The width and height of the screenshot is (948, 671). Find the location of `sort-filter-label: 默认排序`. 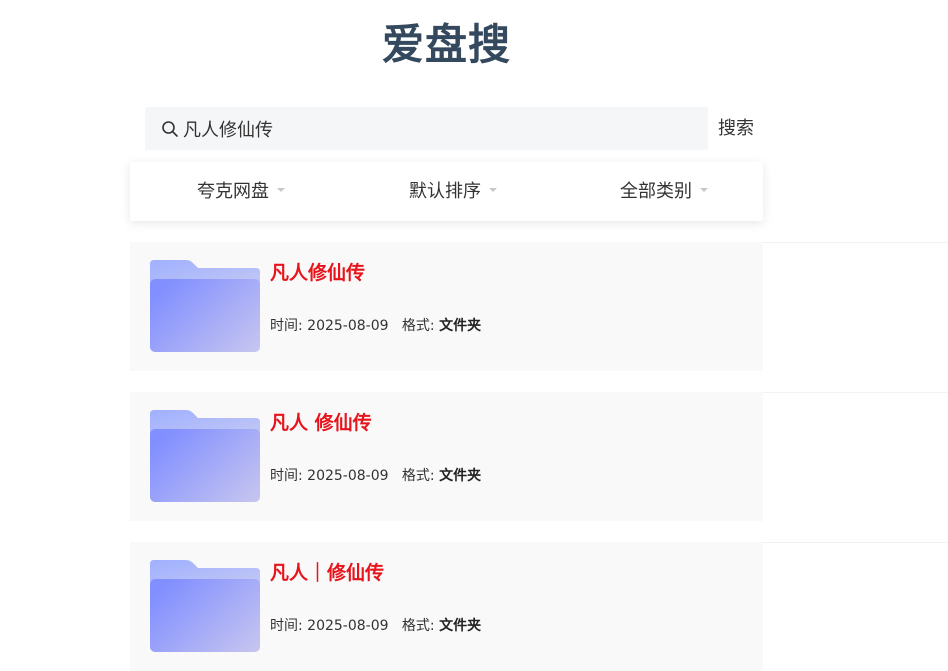

sort-filter-label: 默认排序 is located at coordinates (445, 191).